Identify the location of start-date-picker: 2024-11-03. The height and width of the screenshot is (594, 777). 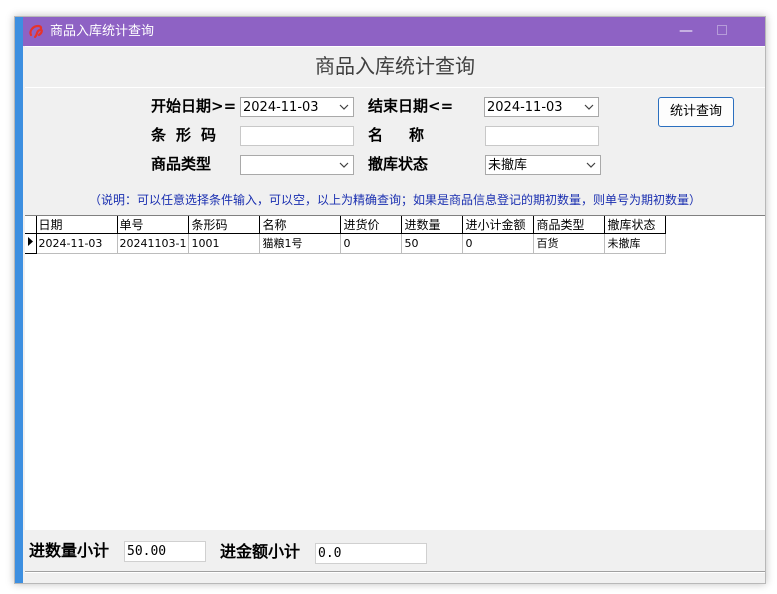
(297, 107).